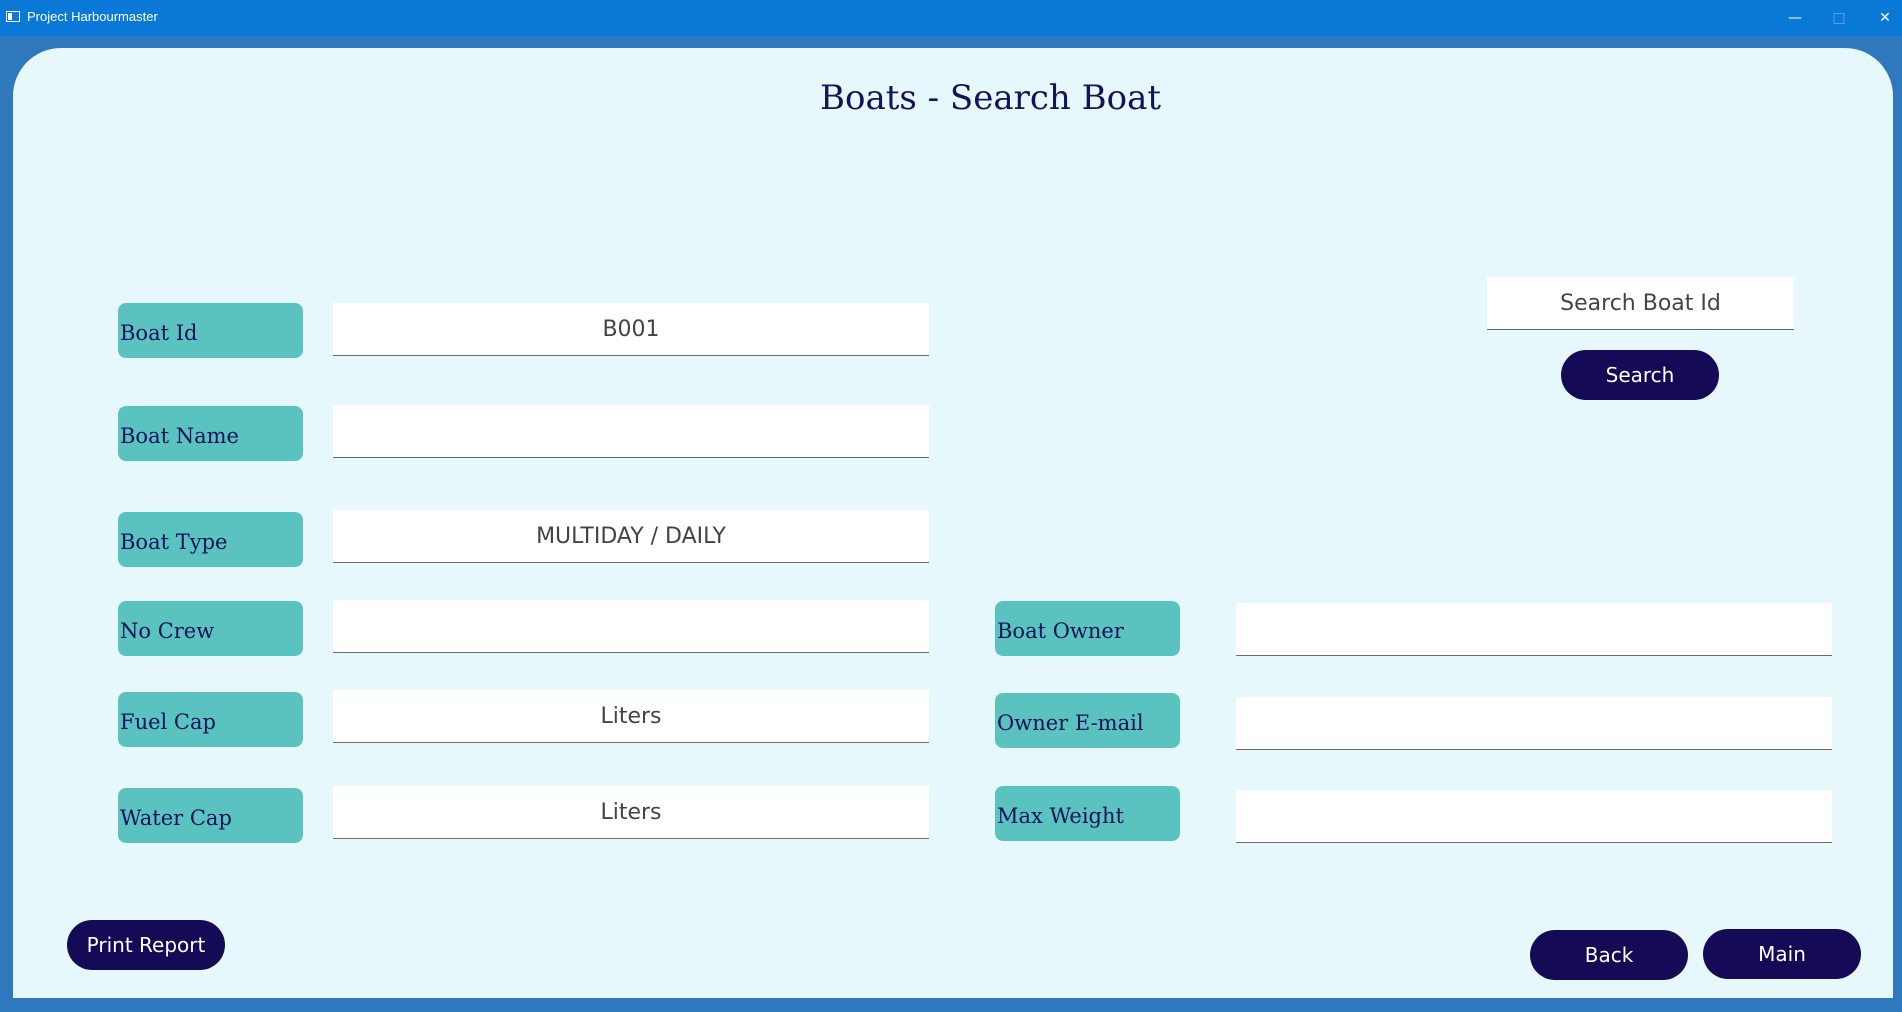  Describe the element at coordinates (1782, 954) in the screenshot. I see `main-button: Main` at that location.